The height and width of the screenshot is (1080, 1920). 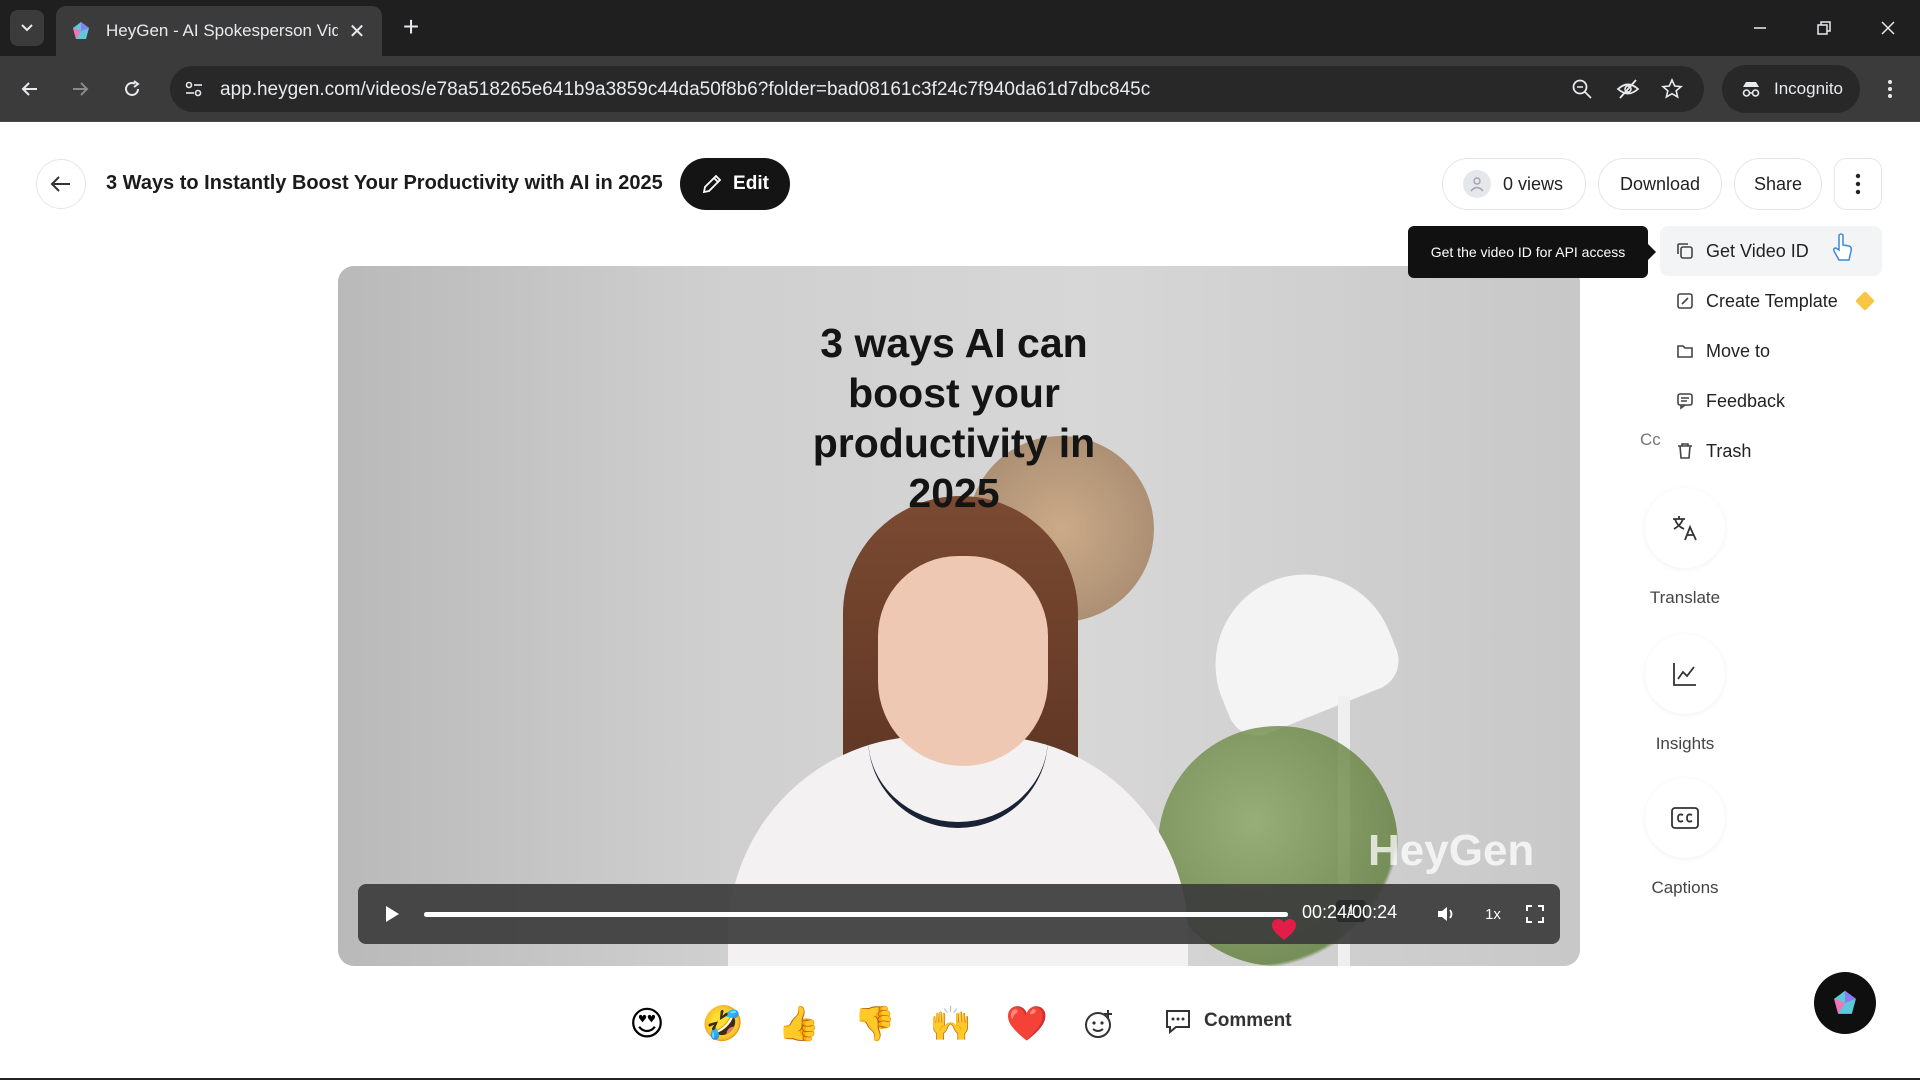 I want to click on assistant-fab-button, so click(x=1845, y=1003).